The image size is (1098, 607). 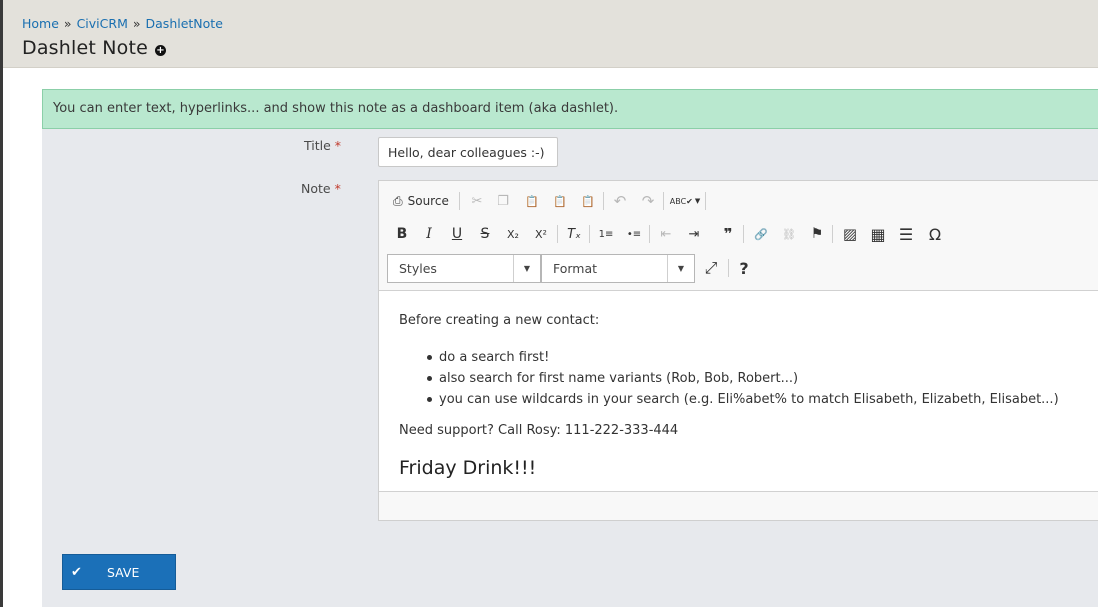 What do you see at coordinates (499, 320) in the screenshot?
I see `note-intro: Before creating a new contact:` at bounding box center [499, 320].